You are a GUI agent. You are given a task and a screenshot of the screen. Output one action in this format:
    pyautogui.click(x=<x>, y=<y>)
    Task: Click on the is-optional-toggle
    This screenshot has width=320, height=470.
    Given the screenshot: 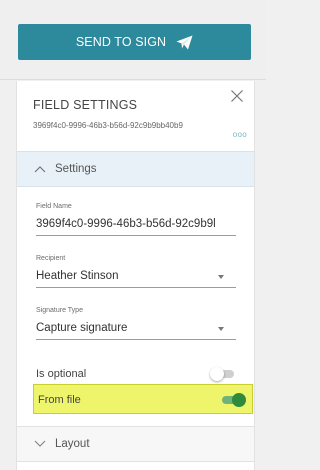 What is the action you would take?
    pyautogui.click(x=223, y=374)
    